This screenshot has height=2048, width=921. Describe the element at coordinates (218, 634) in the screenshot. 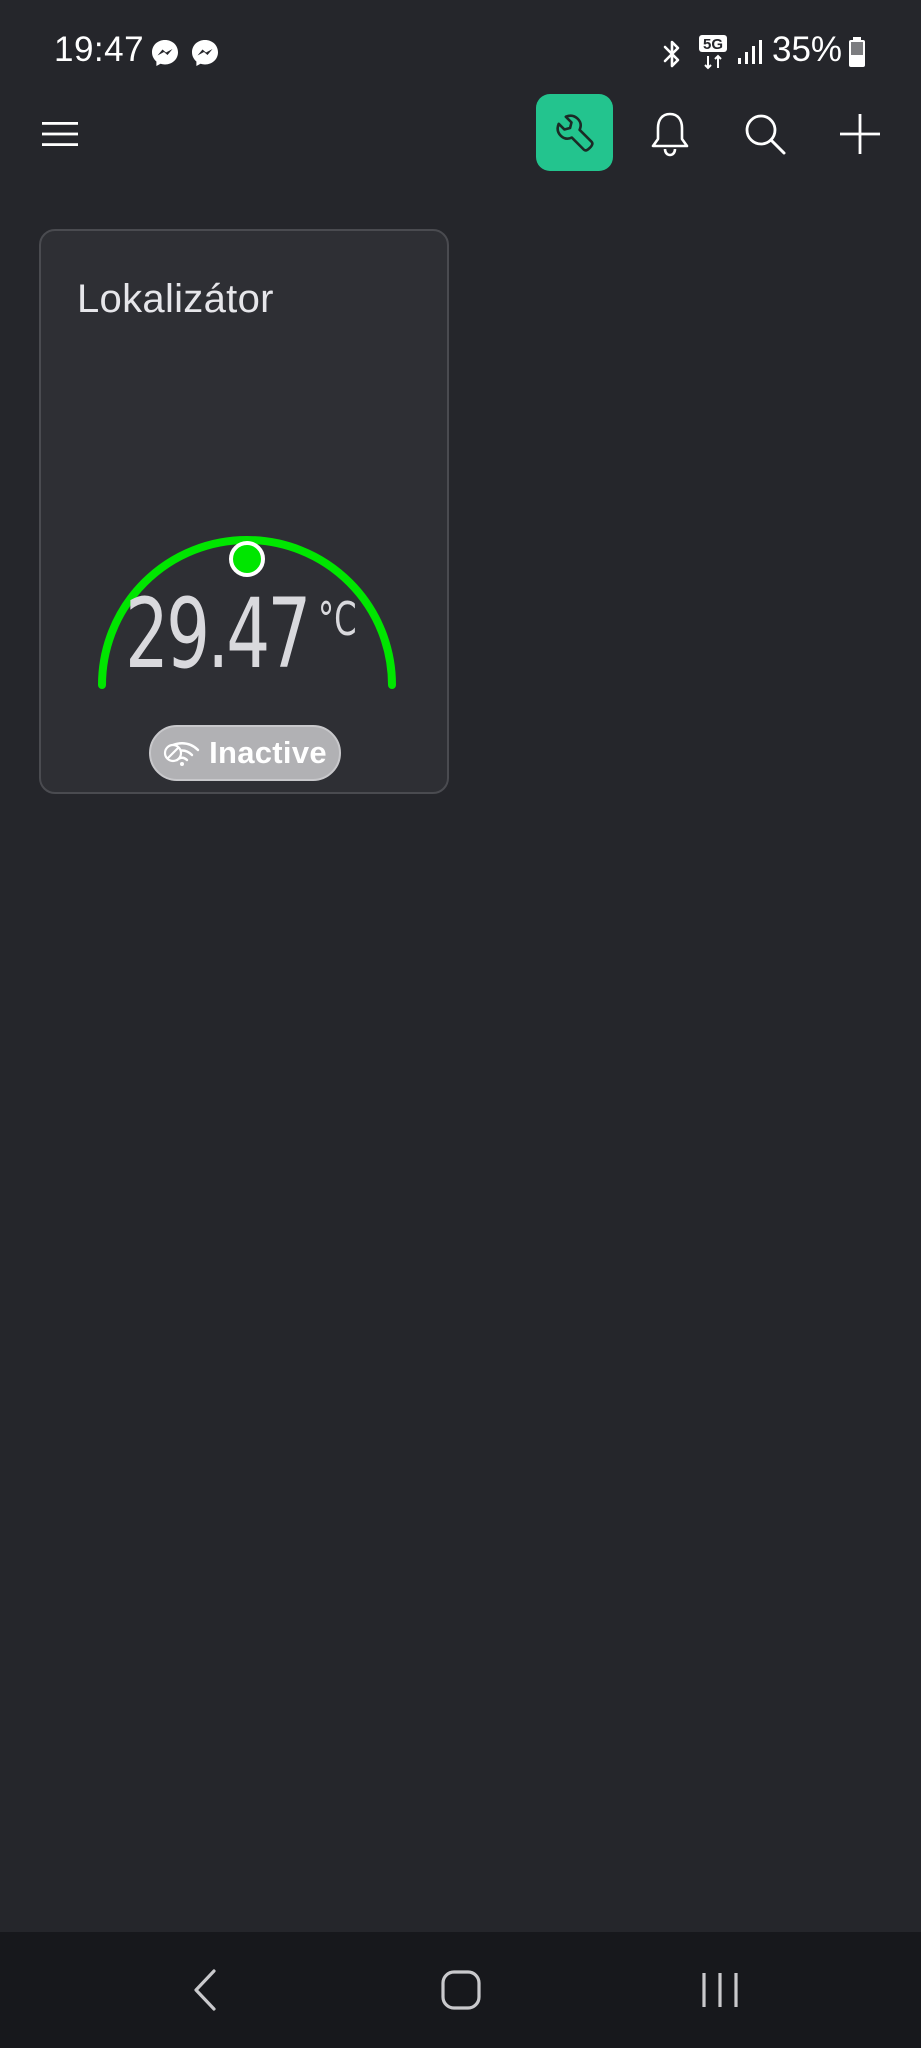

I see `gauge-value: 29.47` at that location.